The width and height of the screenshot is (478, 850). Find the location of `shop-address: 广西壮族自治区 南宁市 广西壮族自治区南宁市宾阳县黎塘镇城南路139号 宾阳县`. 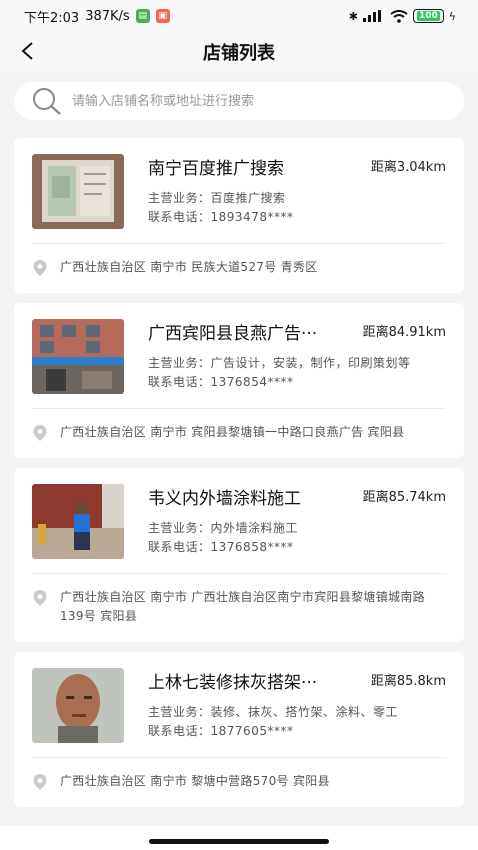

shop-address: 广西壮族自治区 南宁市 广西壮族自治区南宁市宾阳县黎塘镇城南路139号 宾阳县 is located at coordinates (242, 606).